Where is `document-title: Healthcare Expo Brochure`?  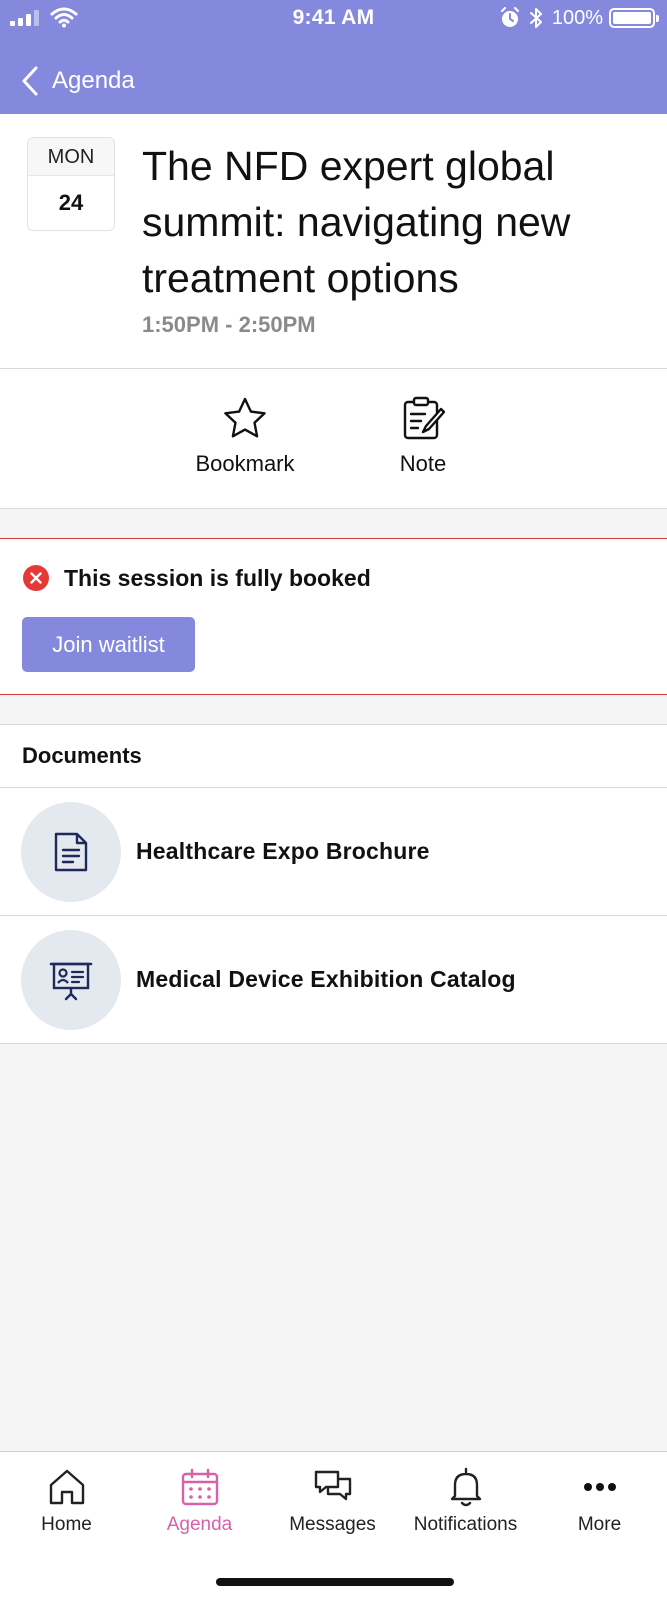
document-title: Healthcare Expo Brochure is located at coordinates (283, 851).